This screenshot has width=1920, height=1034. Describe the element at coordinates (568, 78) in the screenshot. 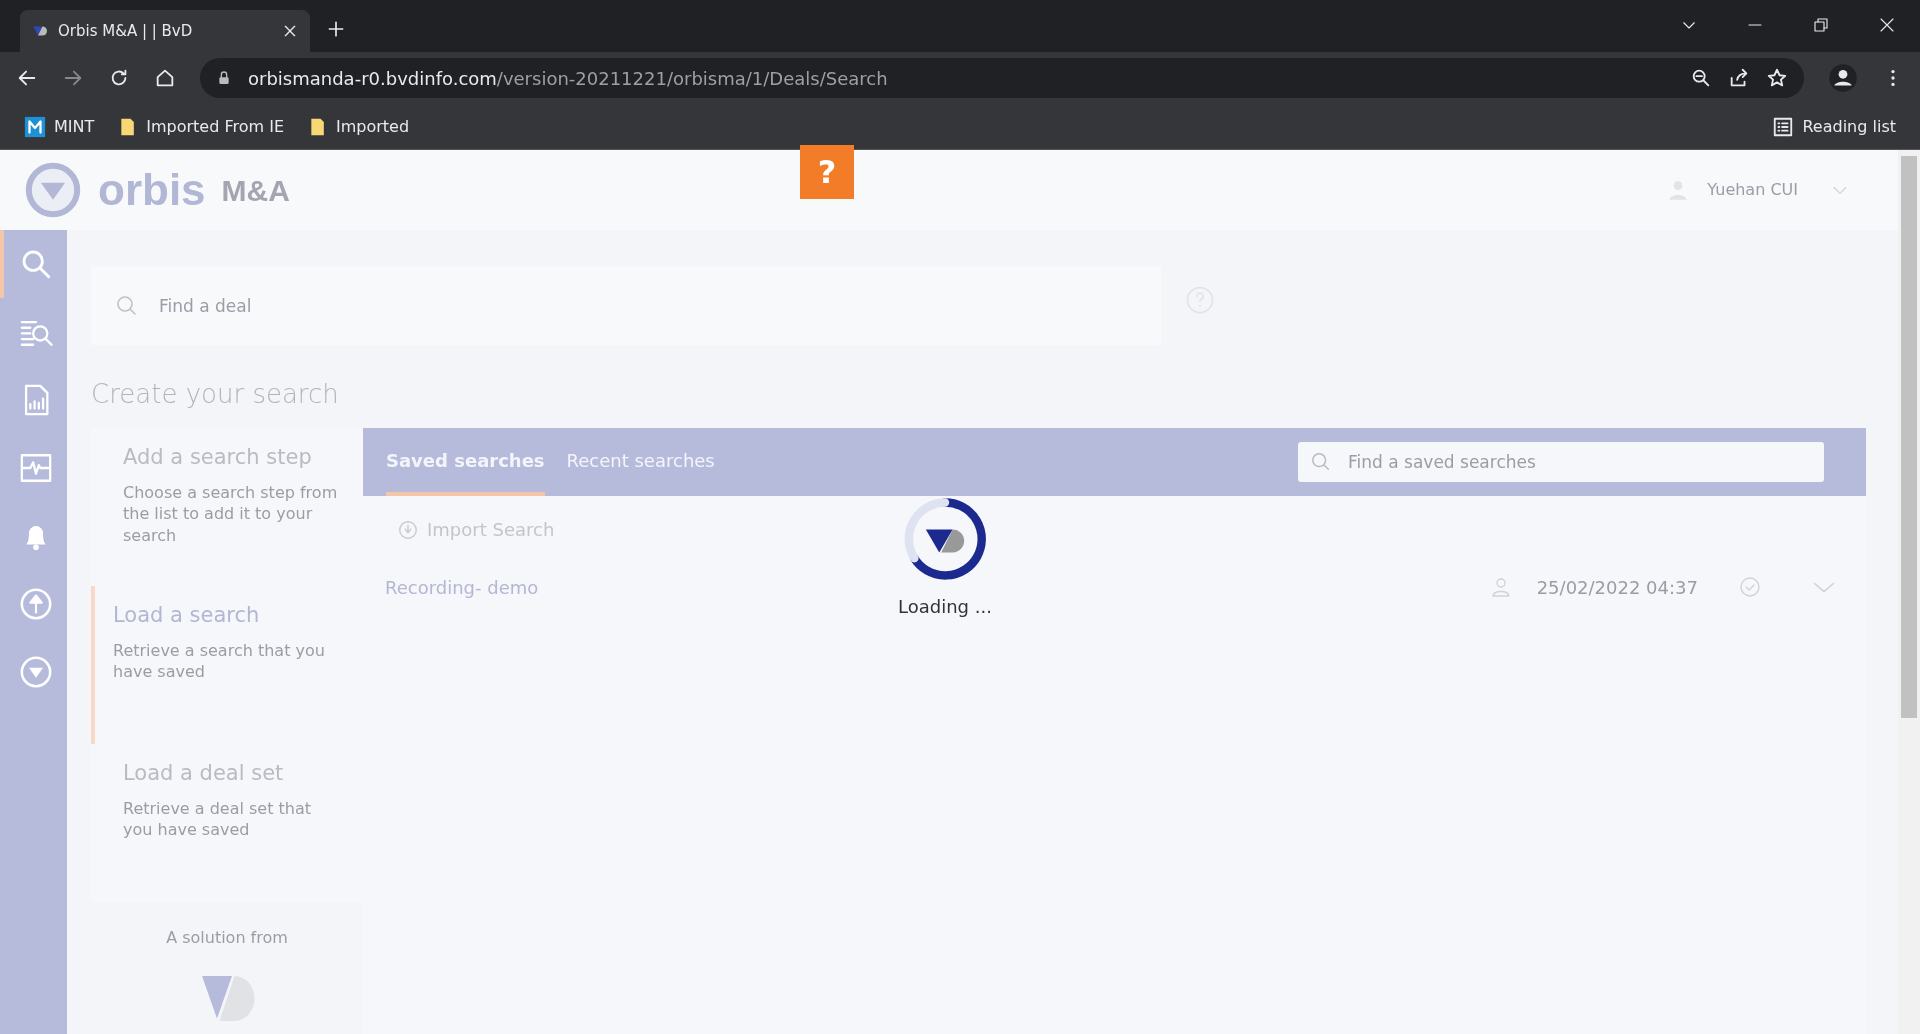

I see `url-text: orbismanda-r0.bvdinfo.com/version-20211221/orbisma/1/Deals/Search` at that location.